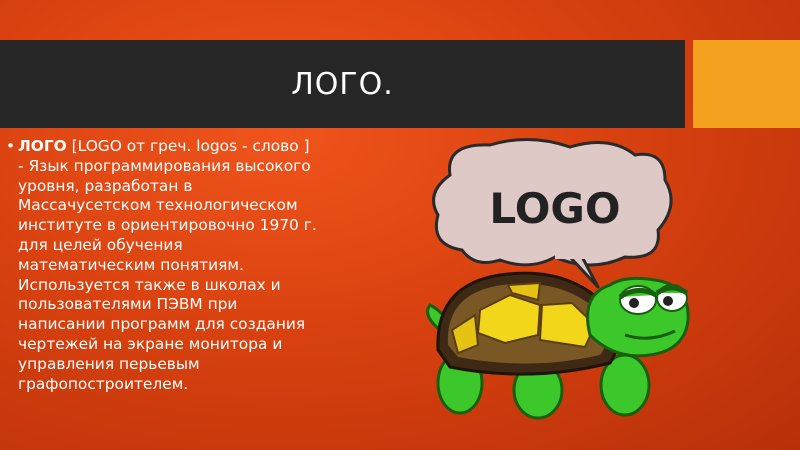 The height and width of the screenshot is (450, 800). Describe the element at coordinates (554, 208) in the screenshot. I see `speech-text: LOGO` at that location.